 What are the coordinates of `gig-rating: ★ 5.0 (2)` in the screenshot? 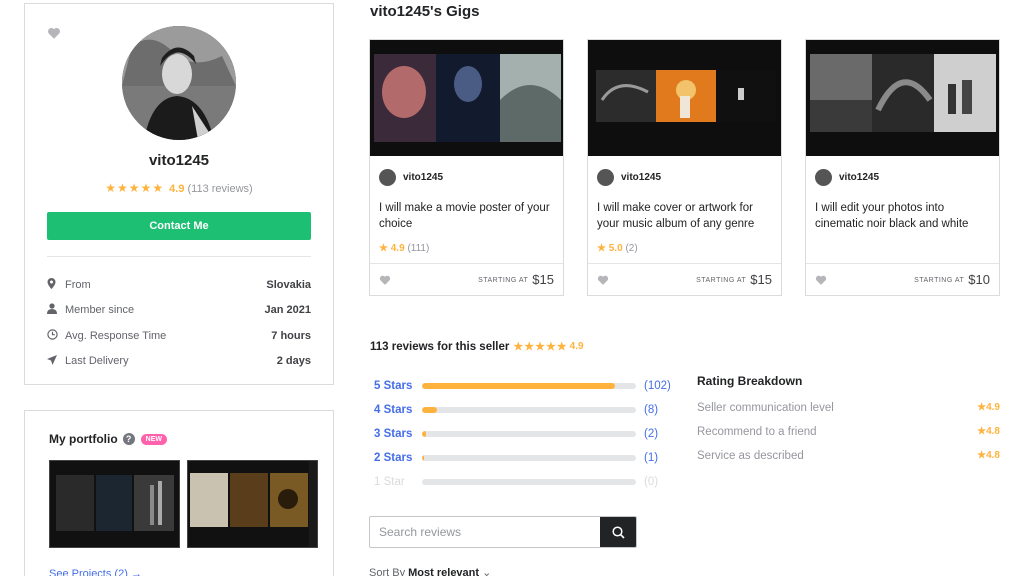 It's located at (617, 248).